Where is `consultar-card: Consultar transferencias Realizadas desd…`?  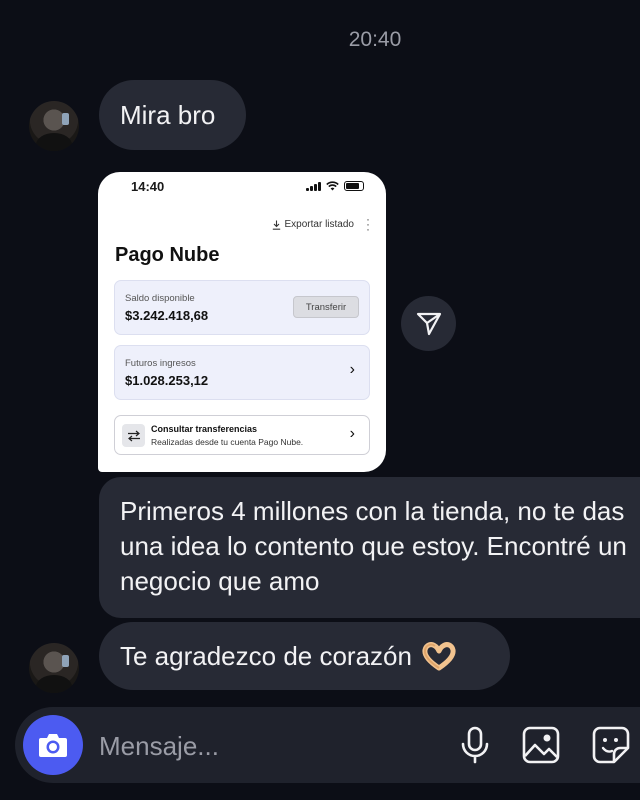 consultar-card: Consultar transferencias Realizadas desd… is located at coordinates (242, 435).